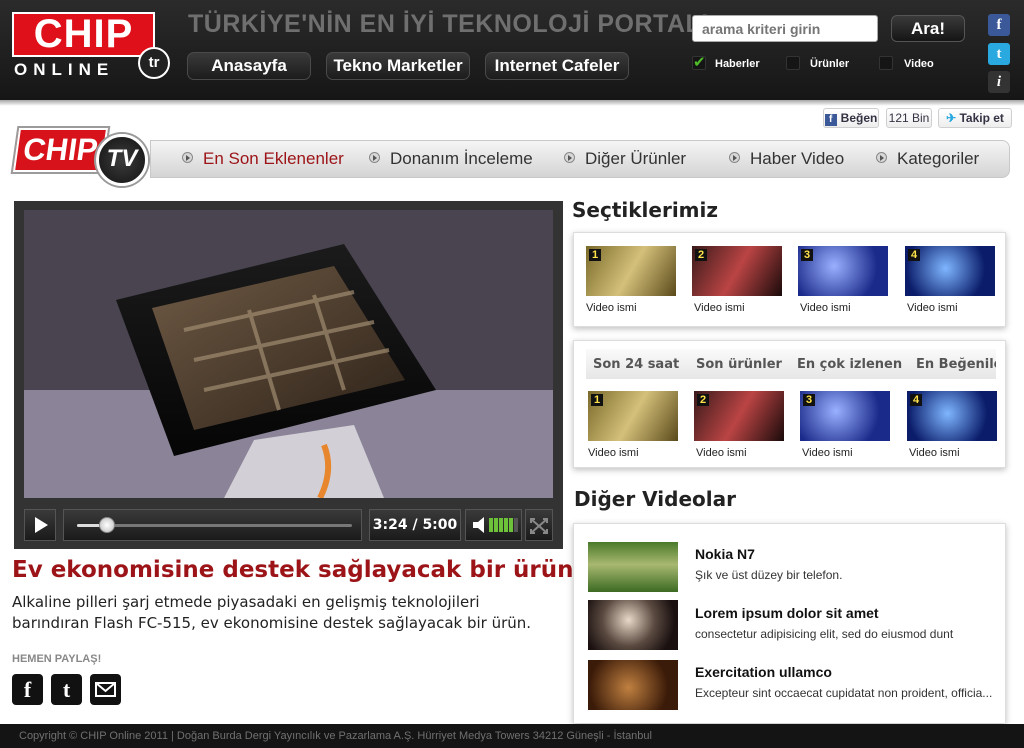  I want to click on tab-son-24-saat: Son 24 saat, so click(636, 364).